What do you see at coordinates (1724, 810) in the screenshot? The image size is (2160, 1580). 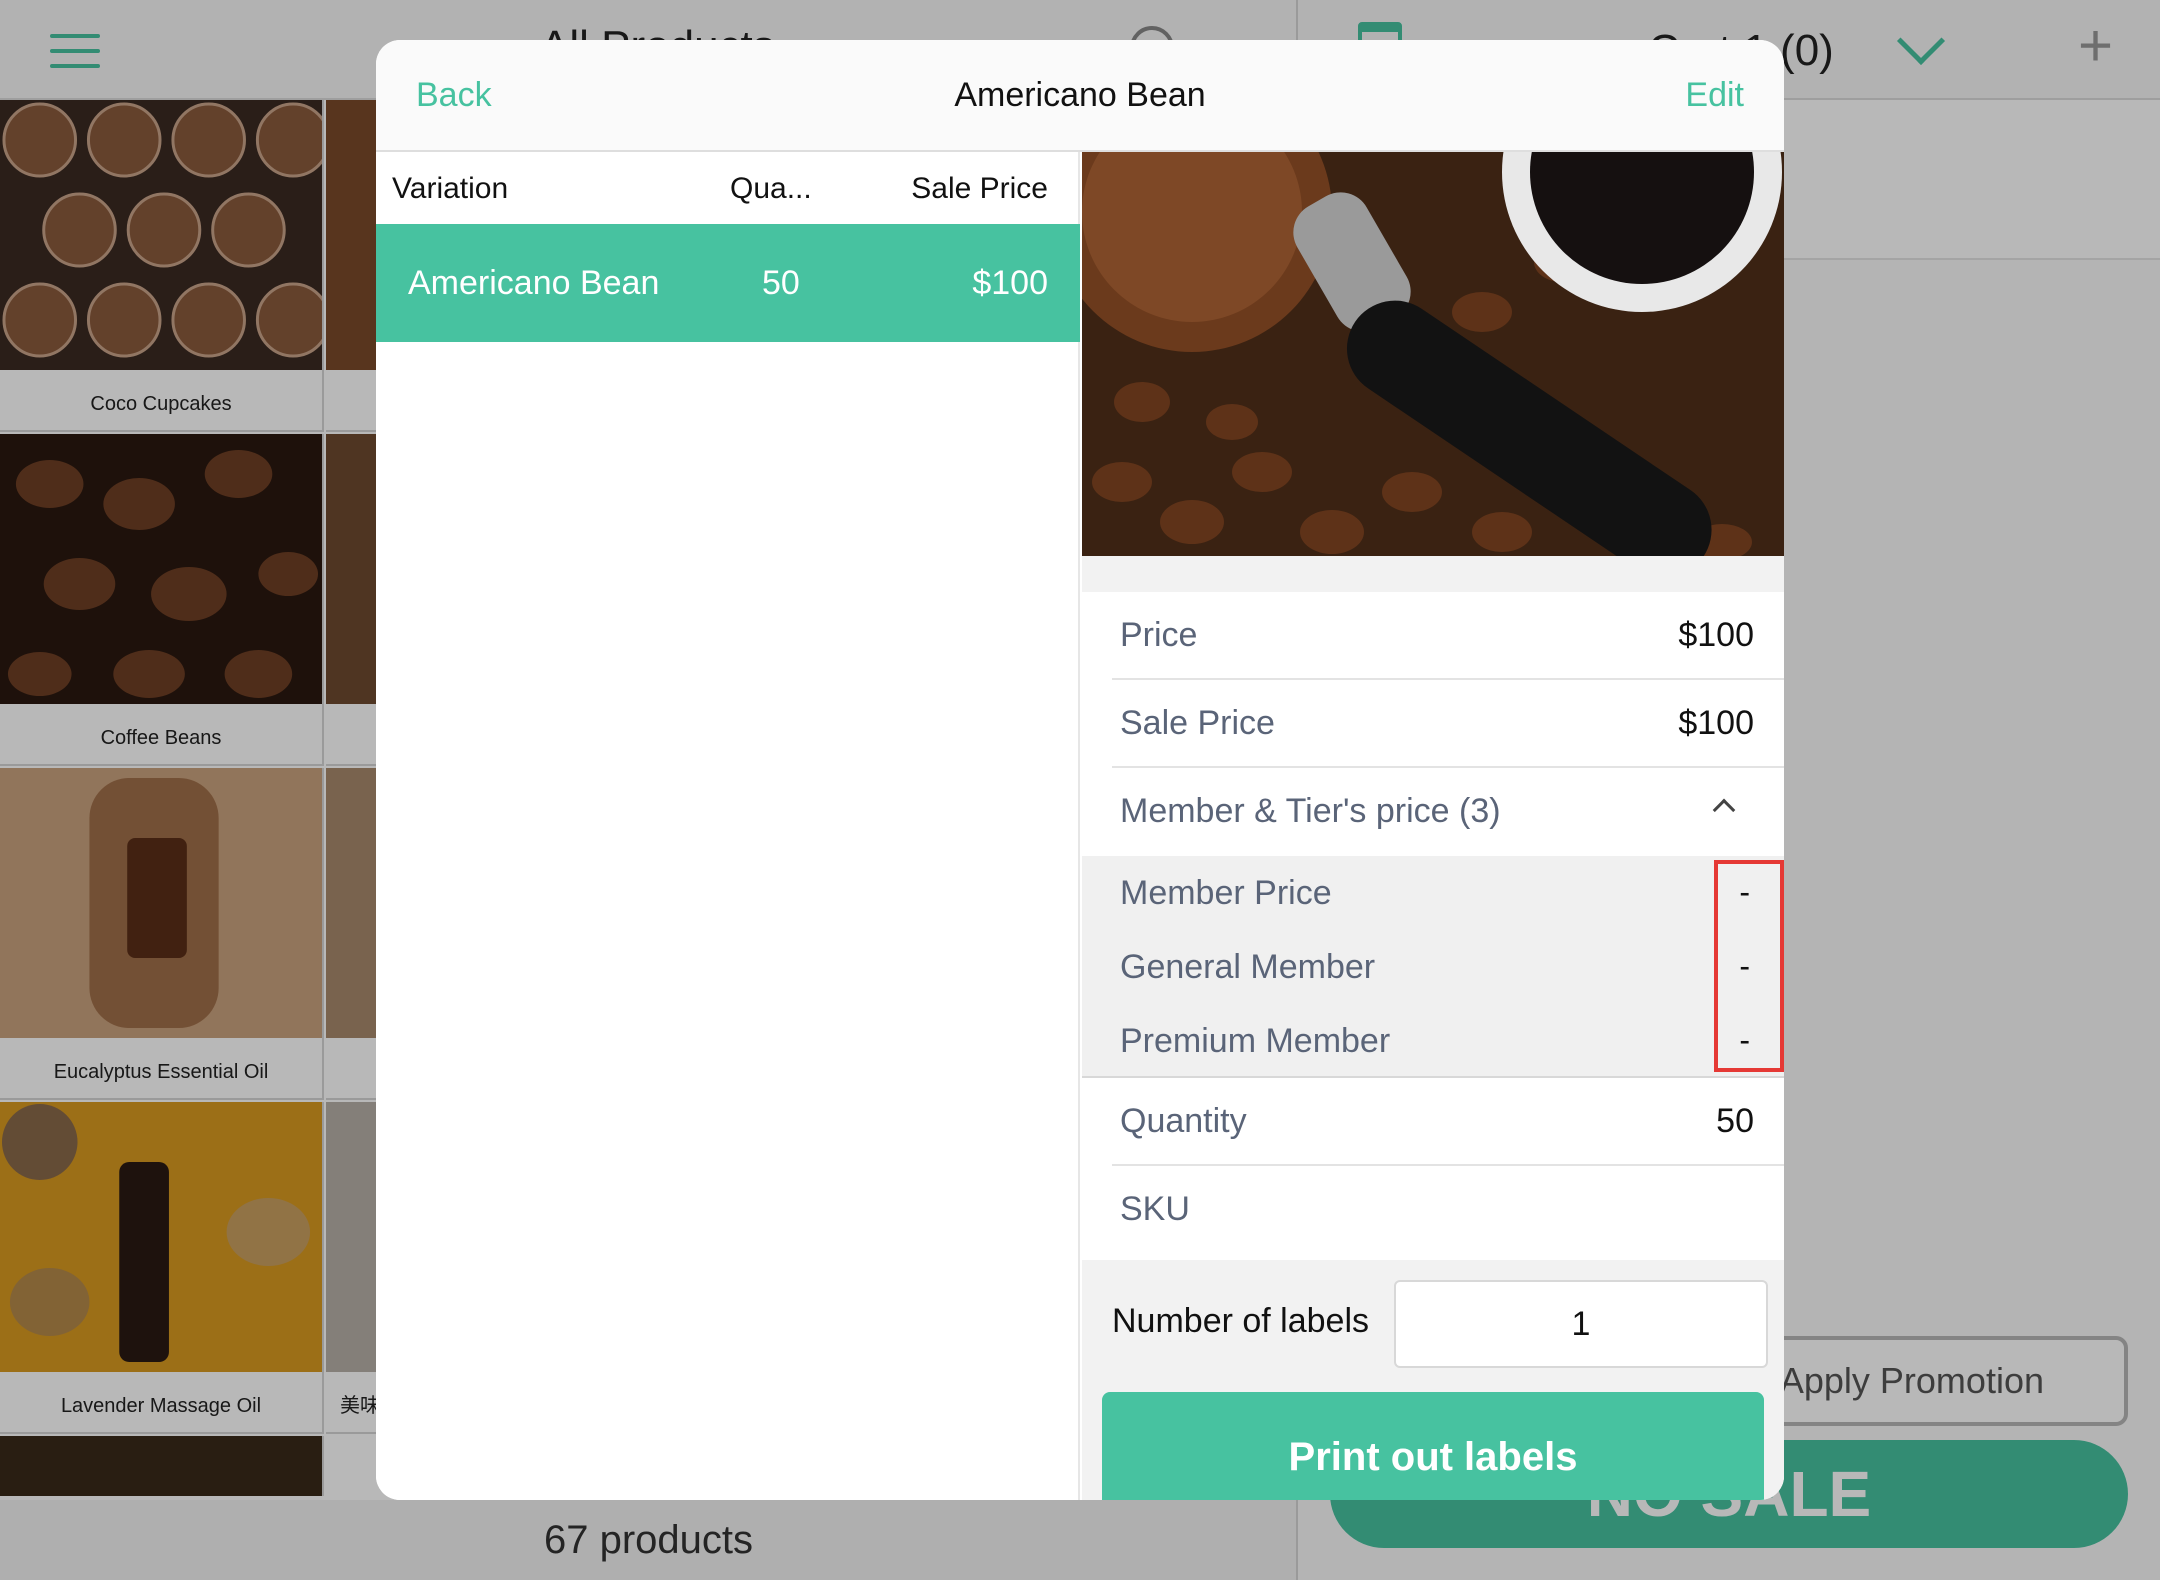 I see `chevron-up-icon` at bounding box center [1724, 810].